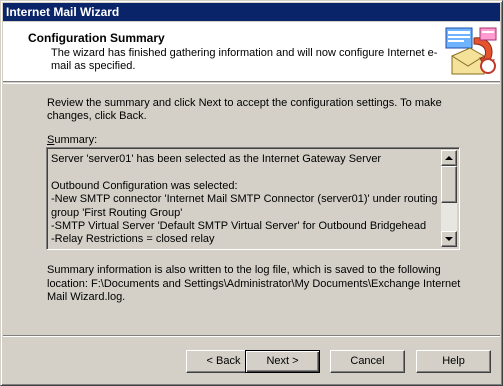 This screenshot has width=503, height=386. I want to click on scroll-down-button, so click(449, 239).